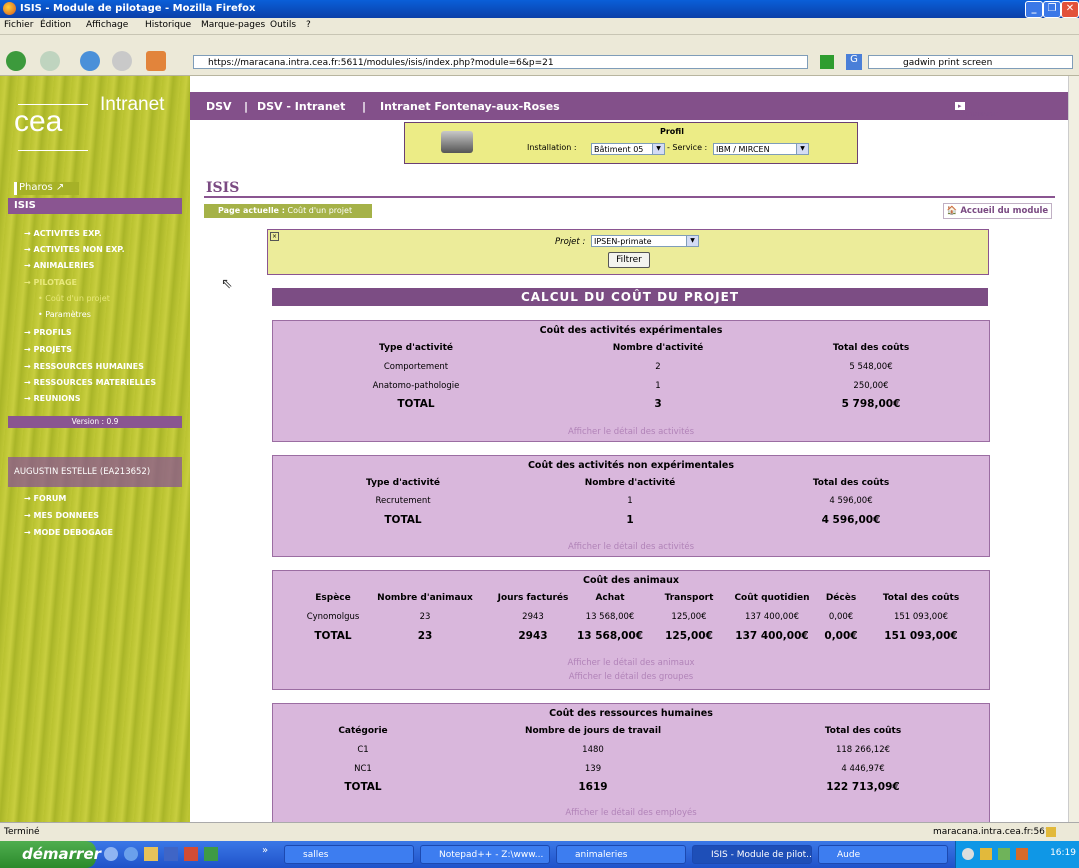  Describe the element at coordinates (841, 617) in the screenshot. I see `table-cell: 0,00€` at that location.